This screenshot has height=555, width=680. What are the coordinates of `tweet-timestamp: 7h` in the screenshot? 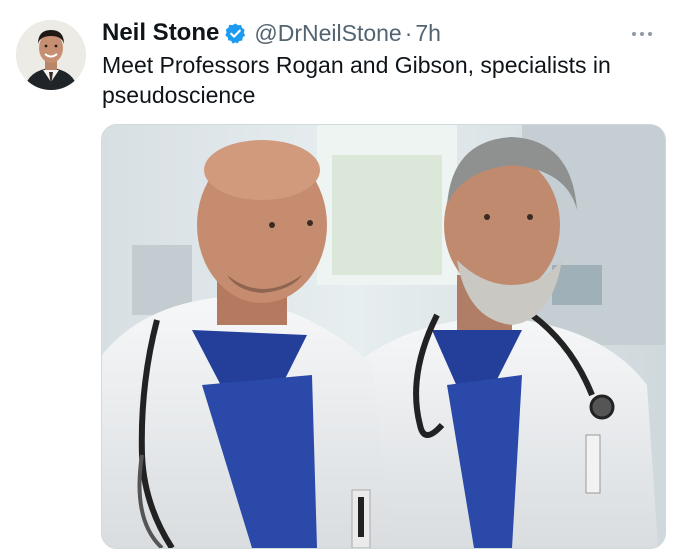 It's located at (428, 33).